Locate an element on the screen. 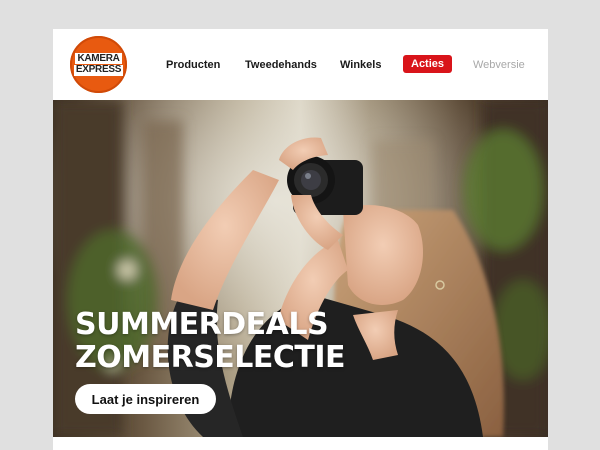  nav-tweedehands: Tweedehands is located at coordinates (281, 65).